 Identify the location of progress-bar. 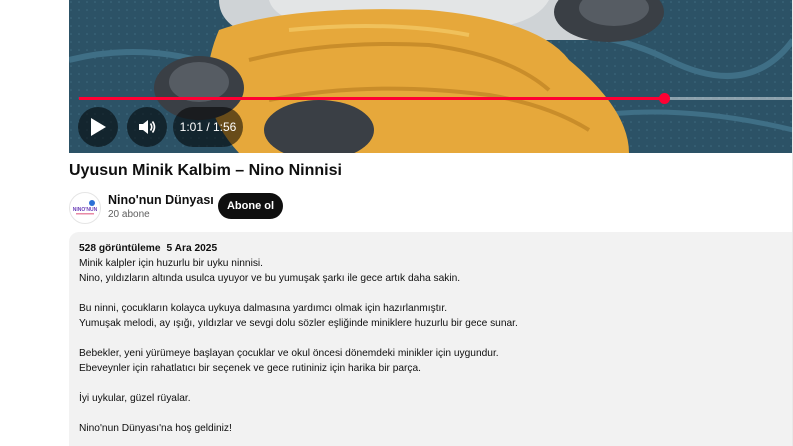
(436, 98).